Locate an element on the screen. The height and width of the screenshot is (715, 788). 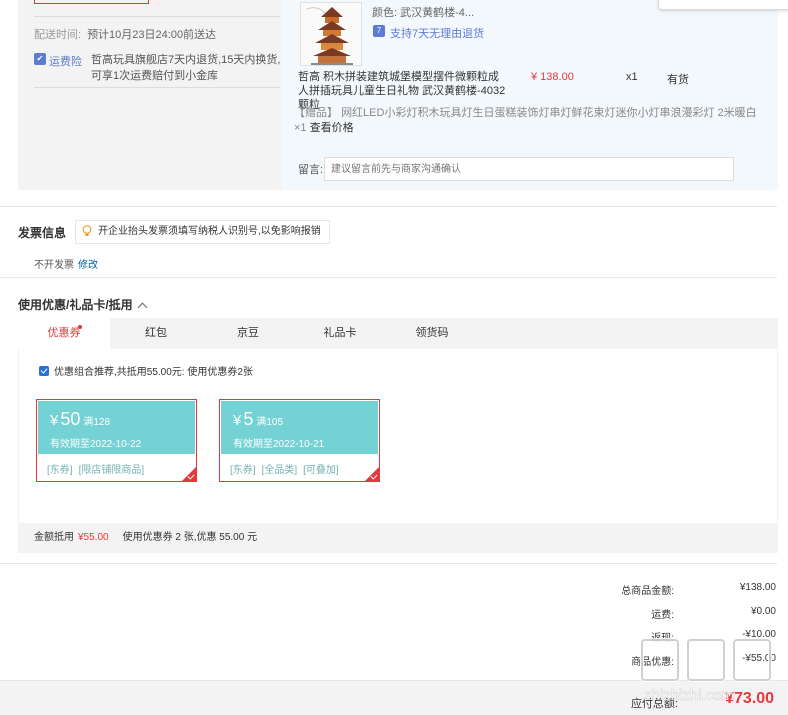
total-bar: 应付总额: ¥73.00 is located at coordinates (394, 697).